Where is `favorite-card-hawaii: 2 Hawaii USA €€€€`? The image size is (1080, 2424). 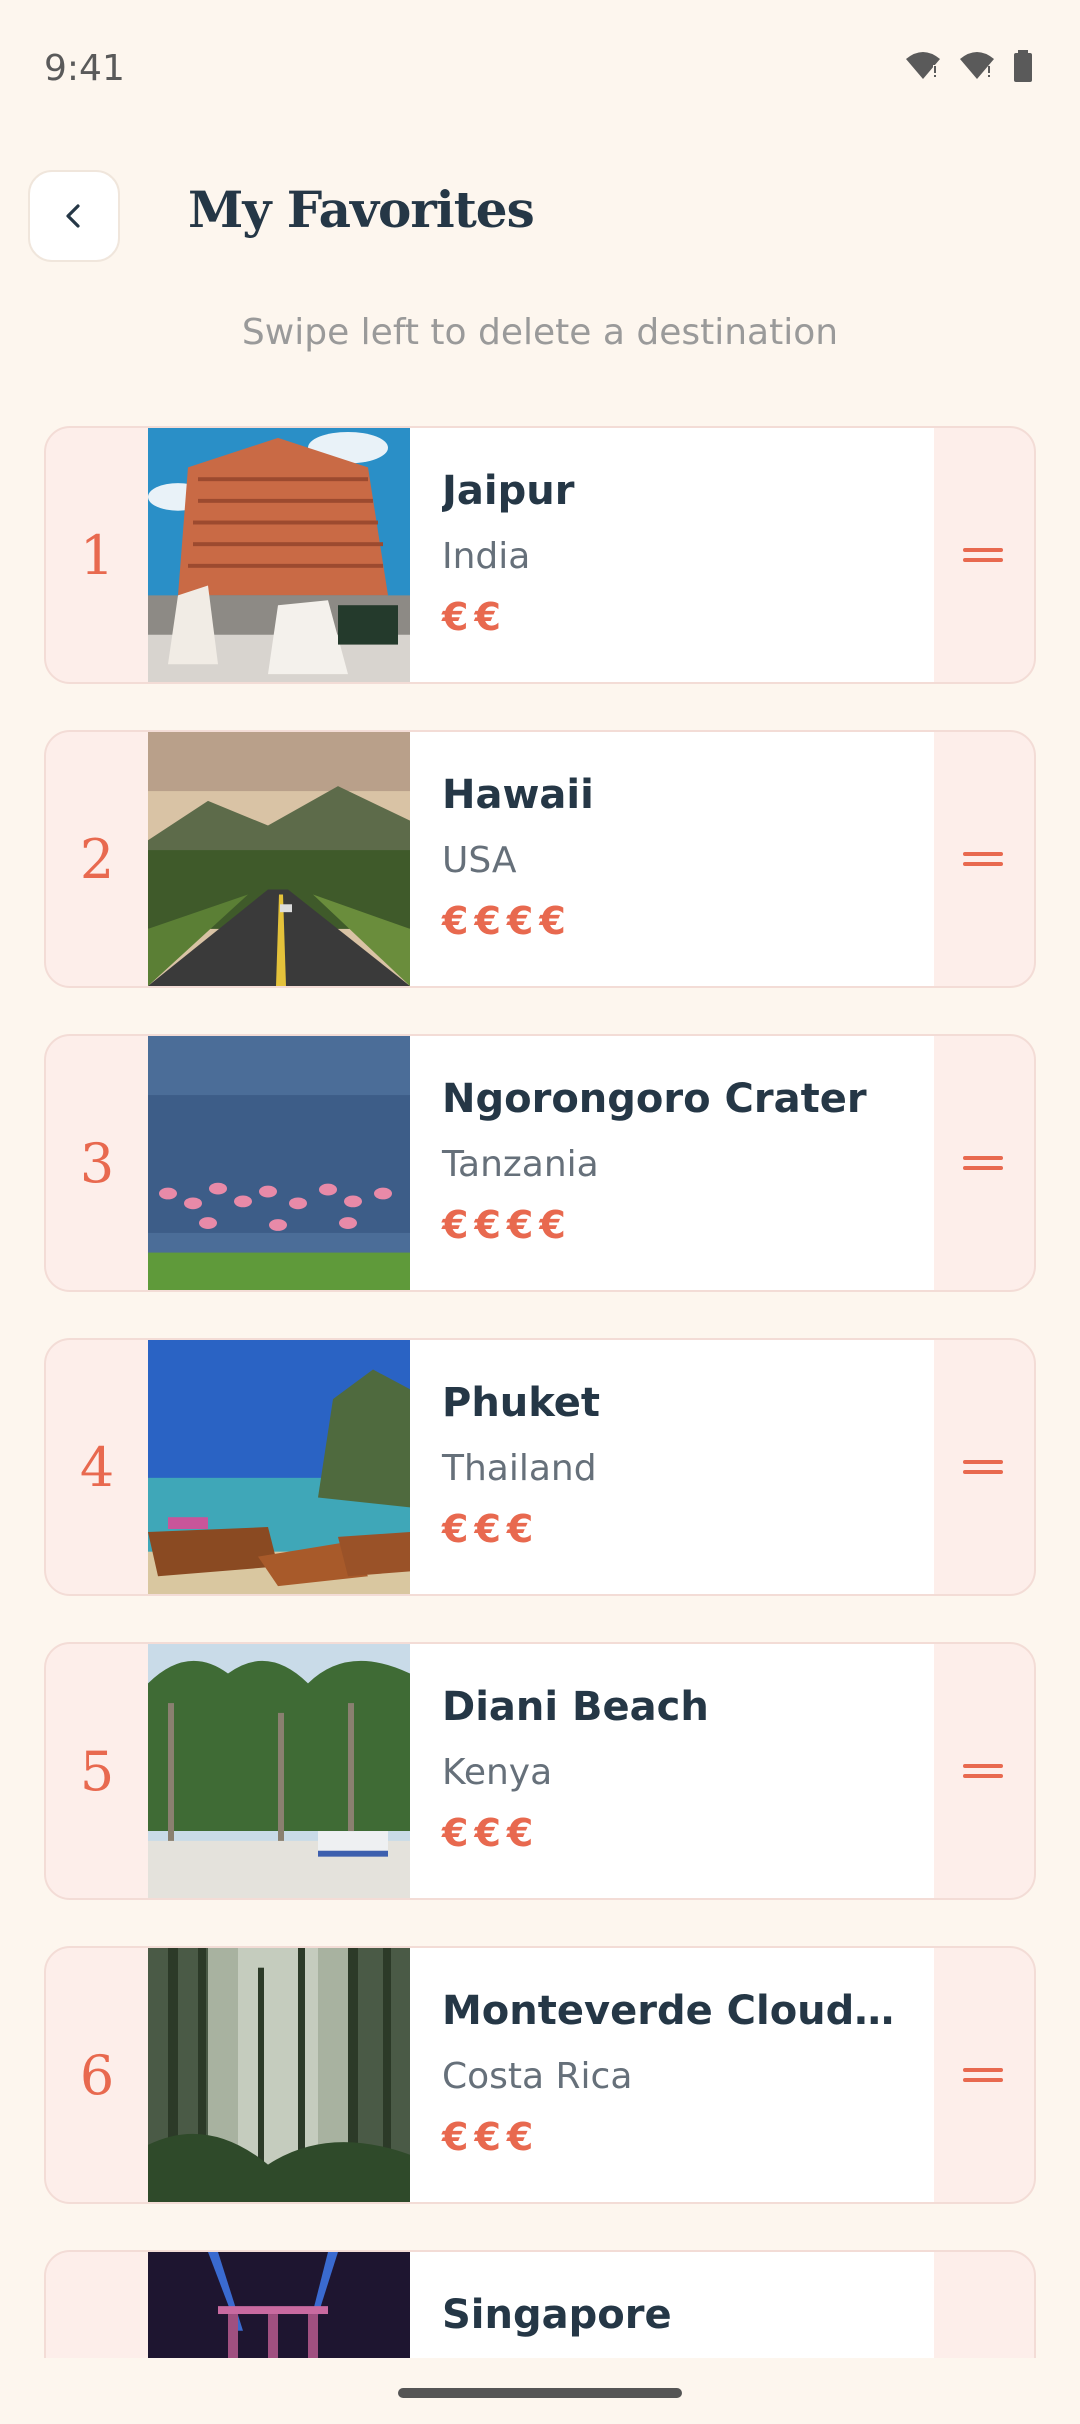
favorite-card-hawaii: 2 Hawaii USA €€€€ is located at coordinates (540, 859).